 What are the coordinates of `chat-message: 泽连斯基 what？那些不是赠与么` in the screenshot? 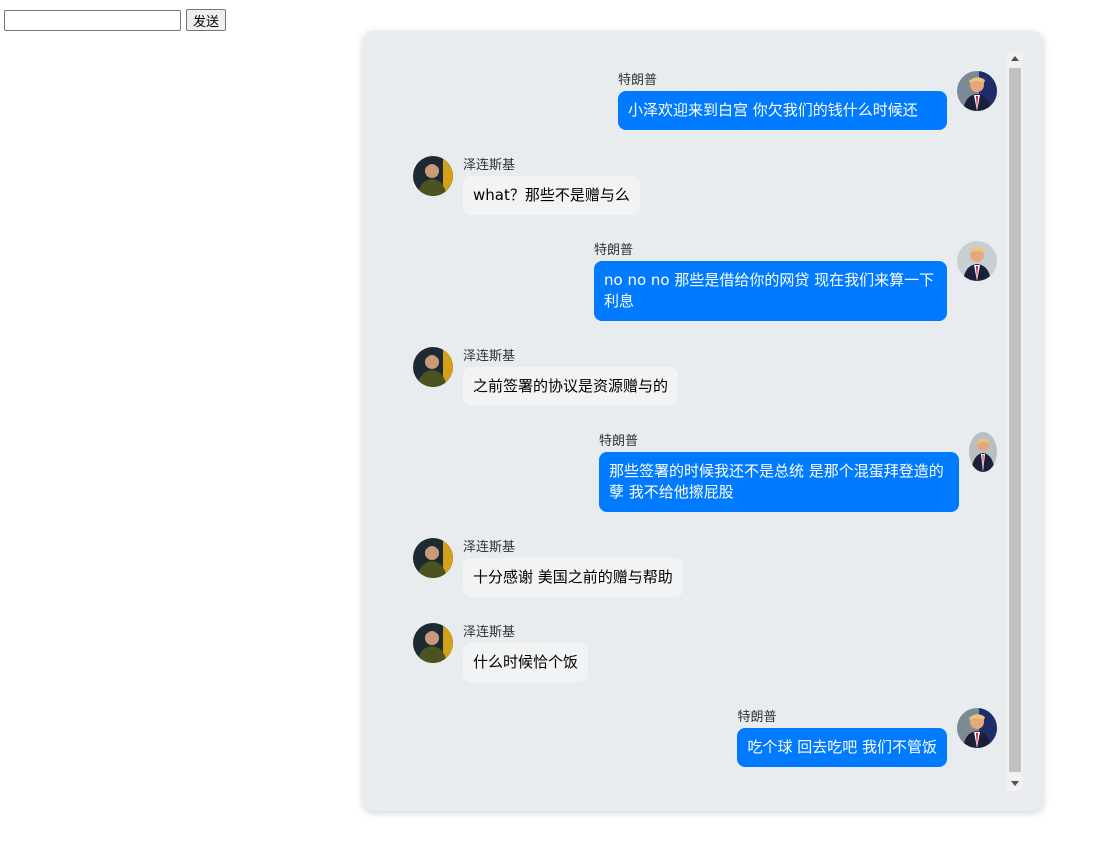 It's located at (526, 185).